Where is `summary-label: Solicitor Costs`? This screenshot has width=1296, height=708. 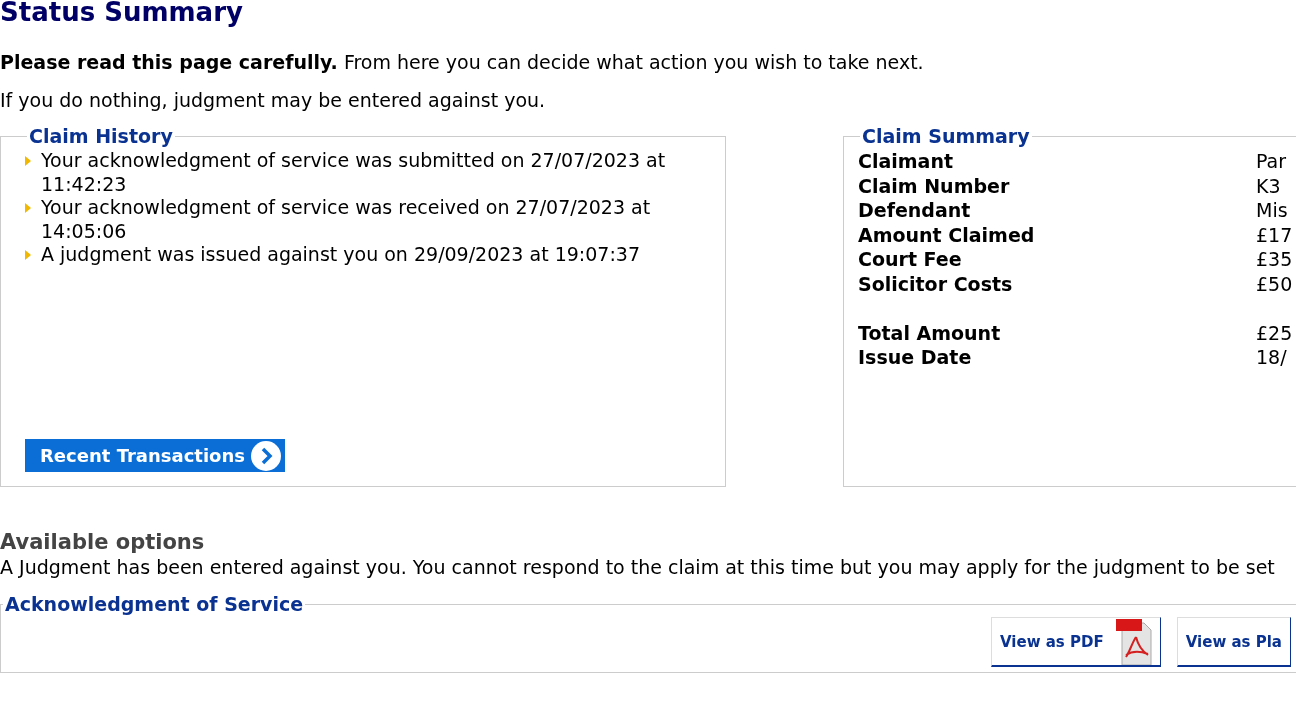
summary-label: Solicitor Costs is located at coordinates (936, 283).